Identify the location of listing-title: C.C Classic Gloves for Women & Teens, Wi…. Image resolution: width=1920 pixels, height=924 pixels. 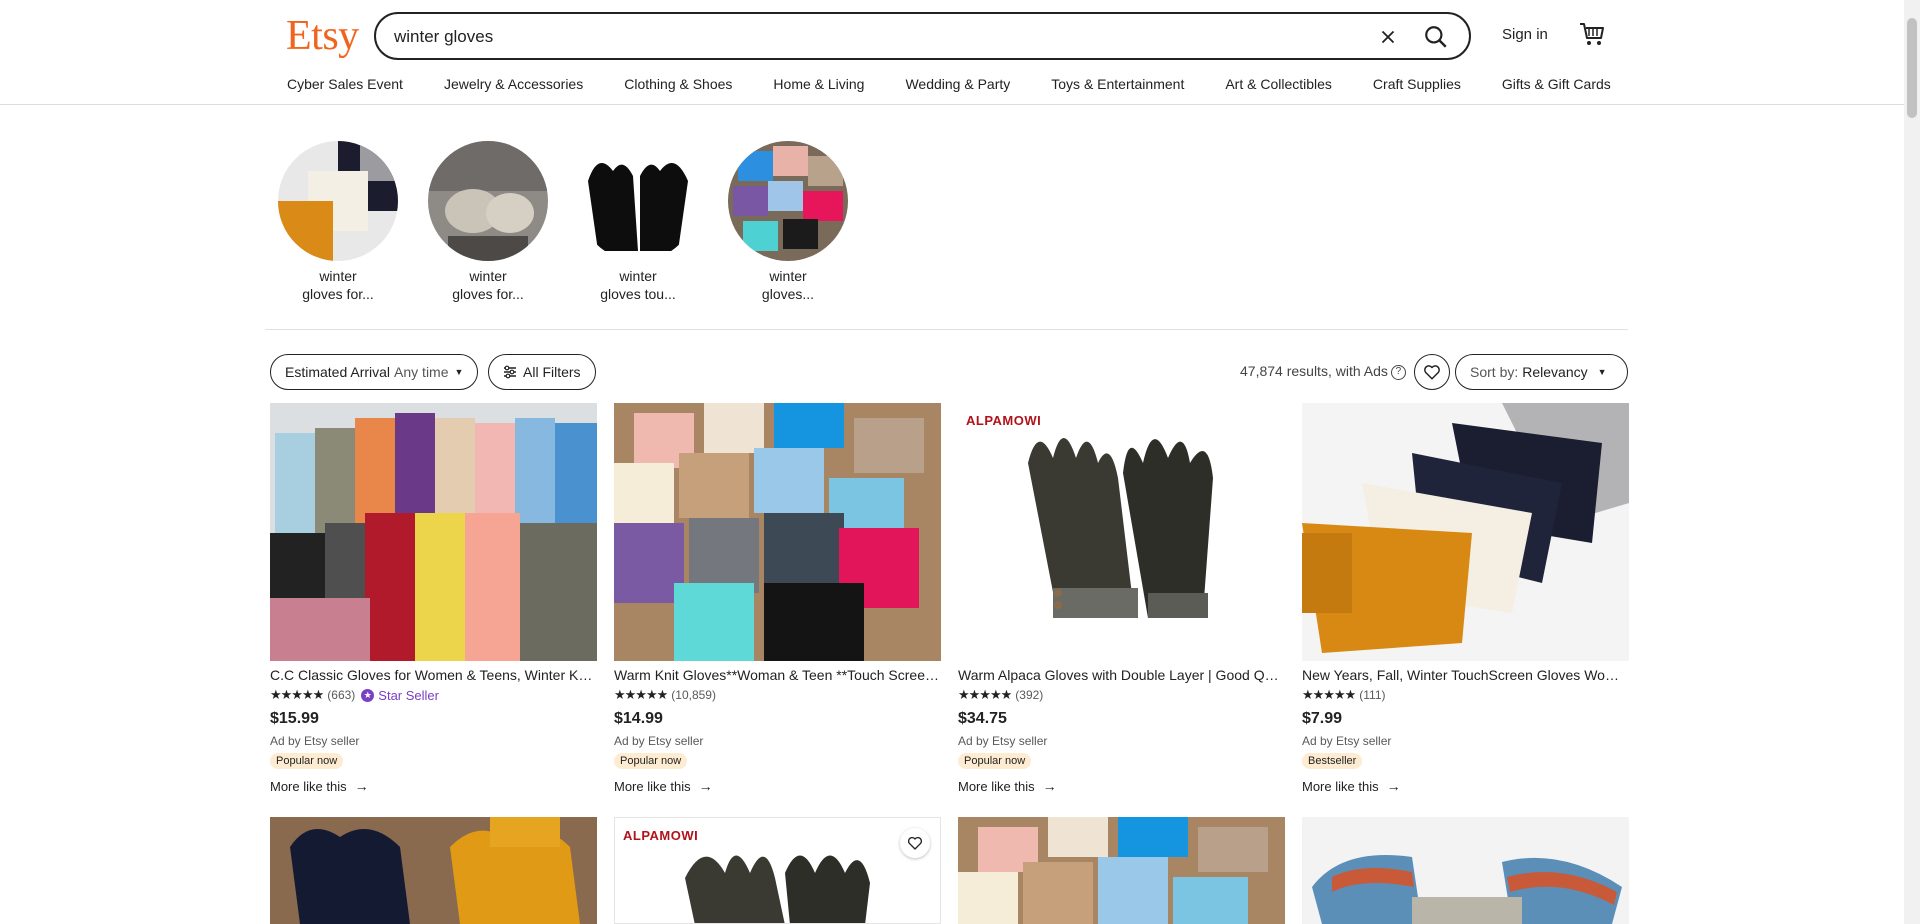
(433, 675).